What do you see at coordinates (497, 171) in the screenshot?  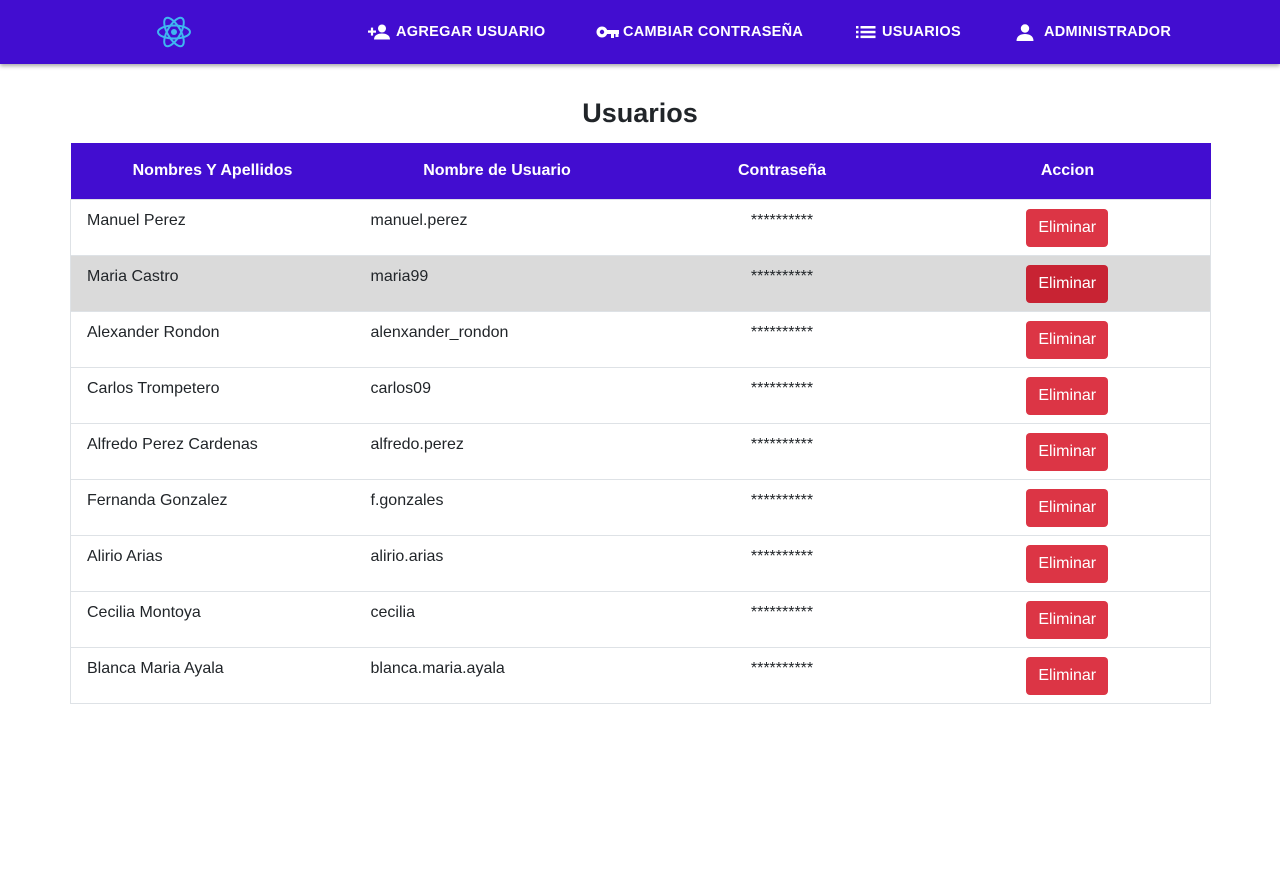 I see `header-usuario: Nombre de Usuario` at bounding box center [497, 171].